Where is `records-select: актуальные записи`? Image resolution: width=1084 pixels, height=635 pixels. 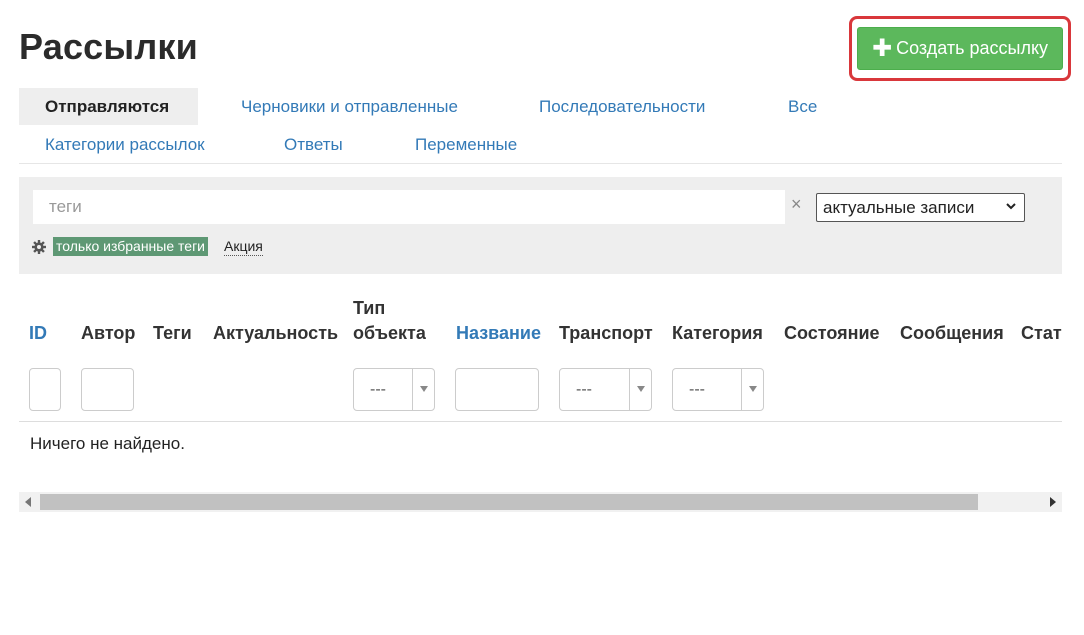 records-select: актуальные записи is located at coordinates (920, 207).